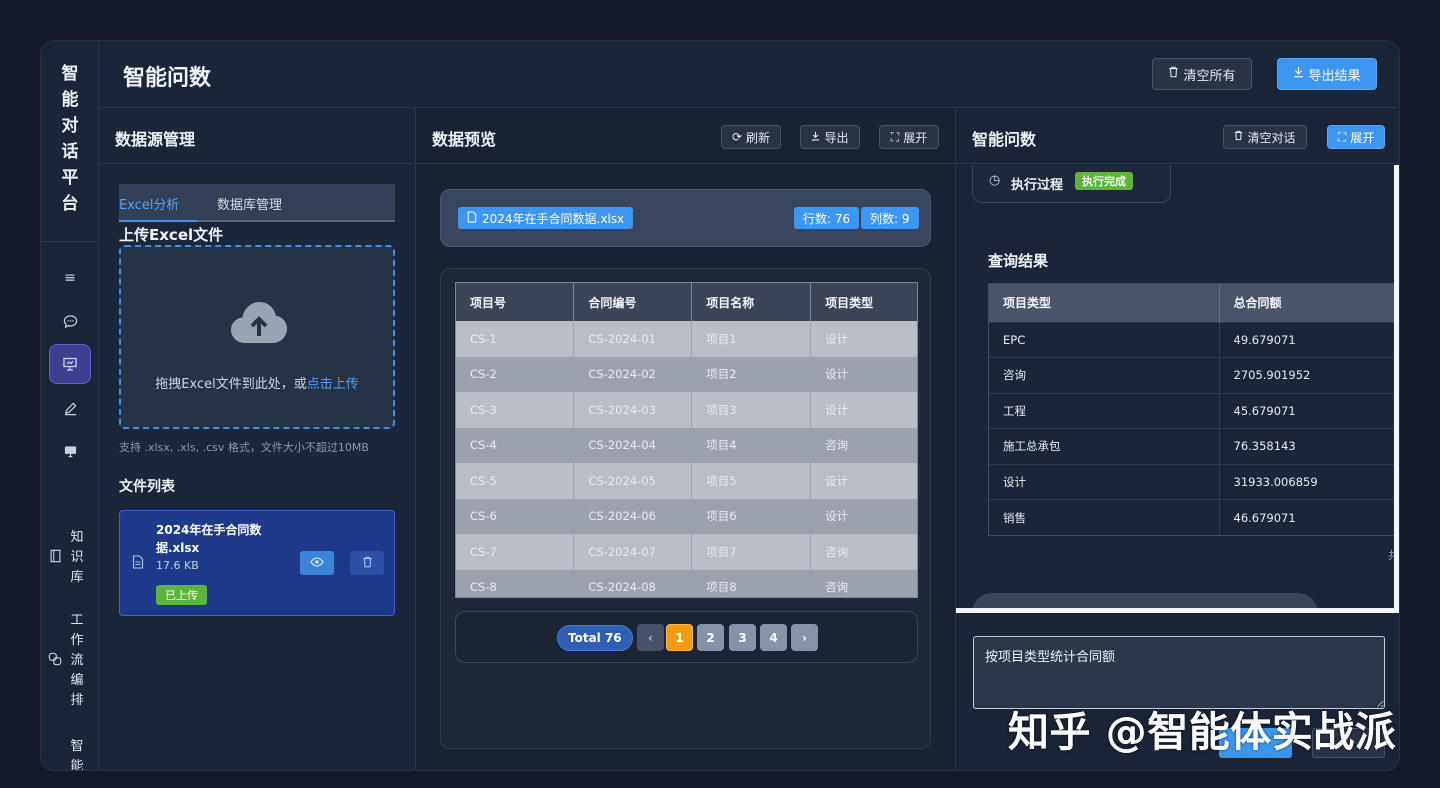  What do you see at coordinates (1071, 184) in the screenshot?
I see `execution-process-card: ◷ 执行过程 执行完成` at bounding box center [1071, 184].